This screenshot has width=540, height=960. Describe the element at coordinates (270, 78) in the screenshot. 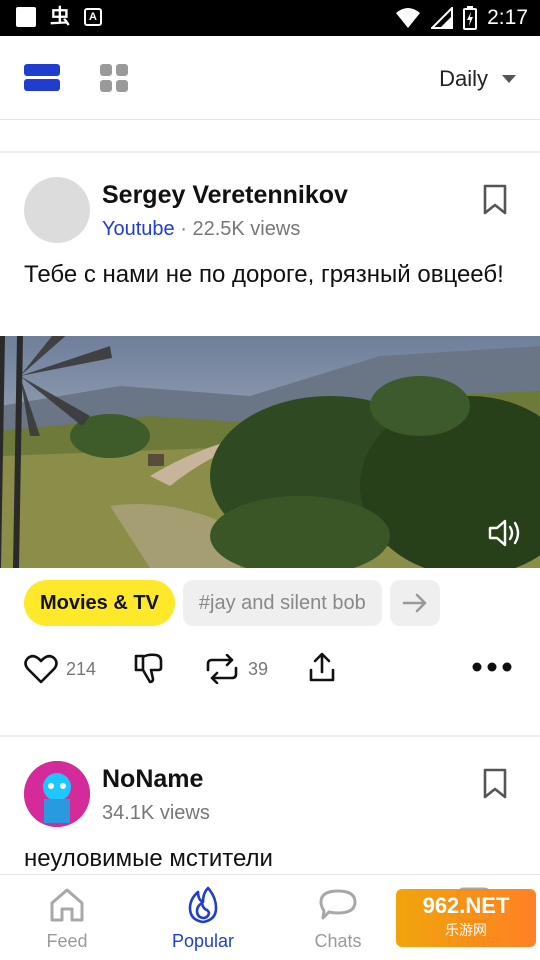

I see `top-bar: Daily` at that location.